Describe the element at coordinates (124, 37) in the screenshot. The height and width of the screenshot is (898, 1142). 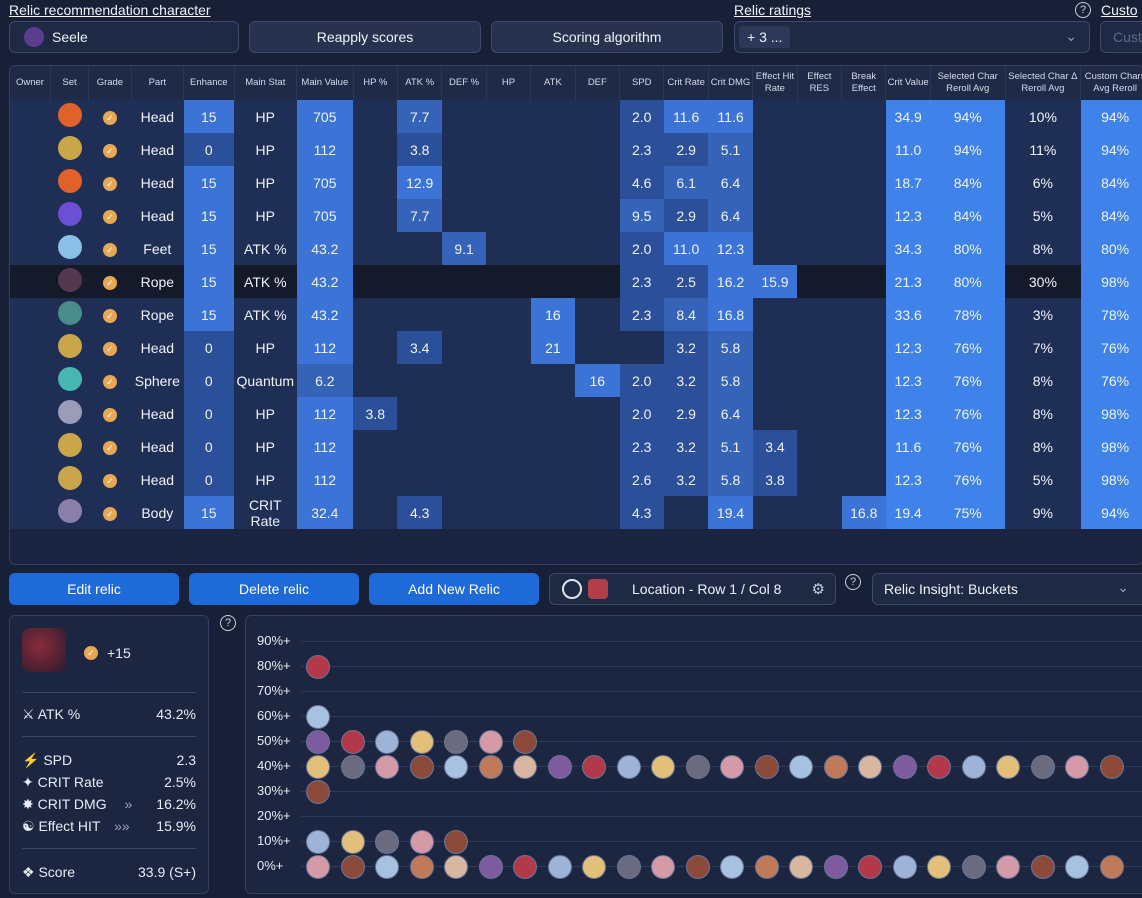
I see `character-select: Seele` at that location.